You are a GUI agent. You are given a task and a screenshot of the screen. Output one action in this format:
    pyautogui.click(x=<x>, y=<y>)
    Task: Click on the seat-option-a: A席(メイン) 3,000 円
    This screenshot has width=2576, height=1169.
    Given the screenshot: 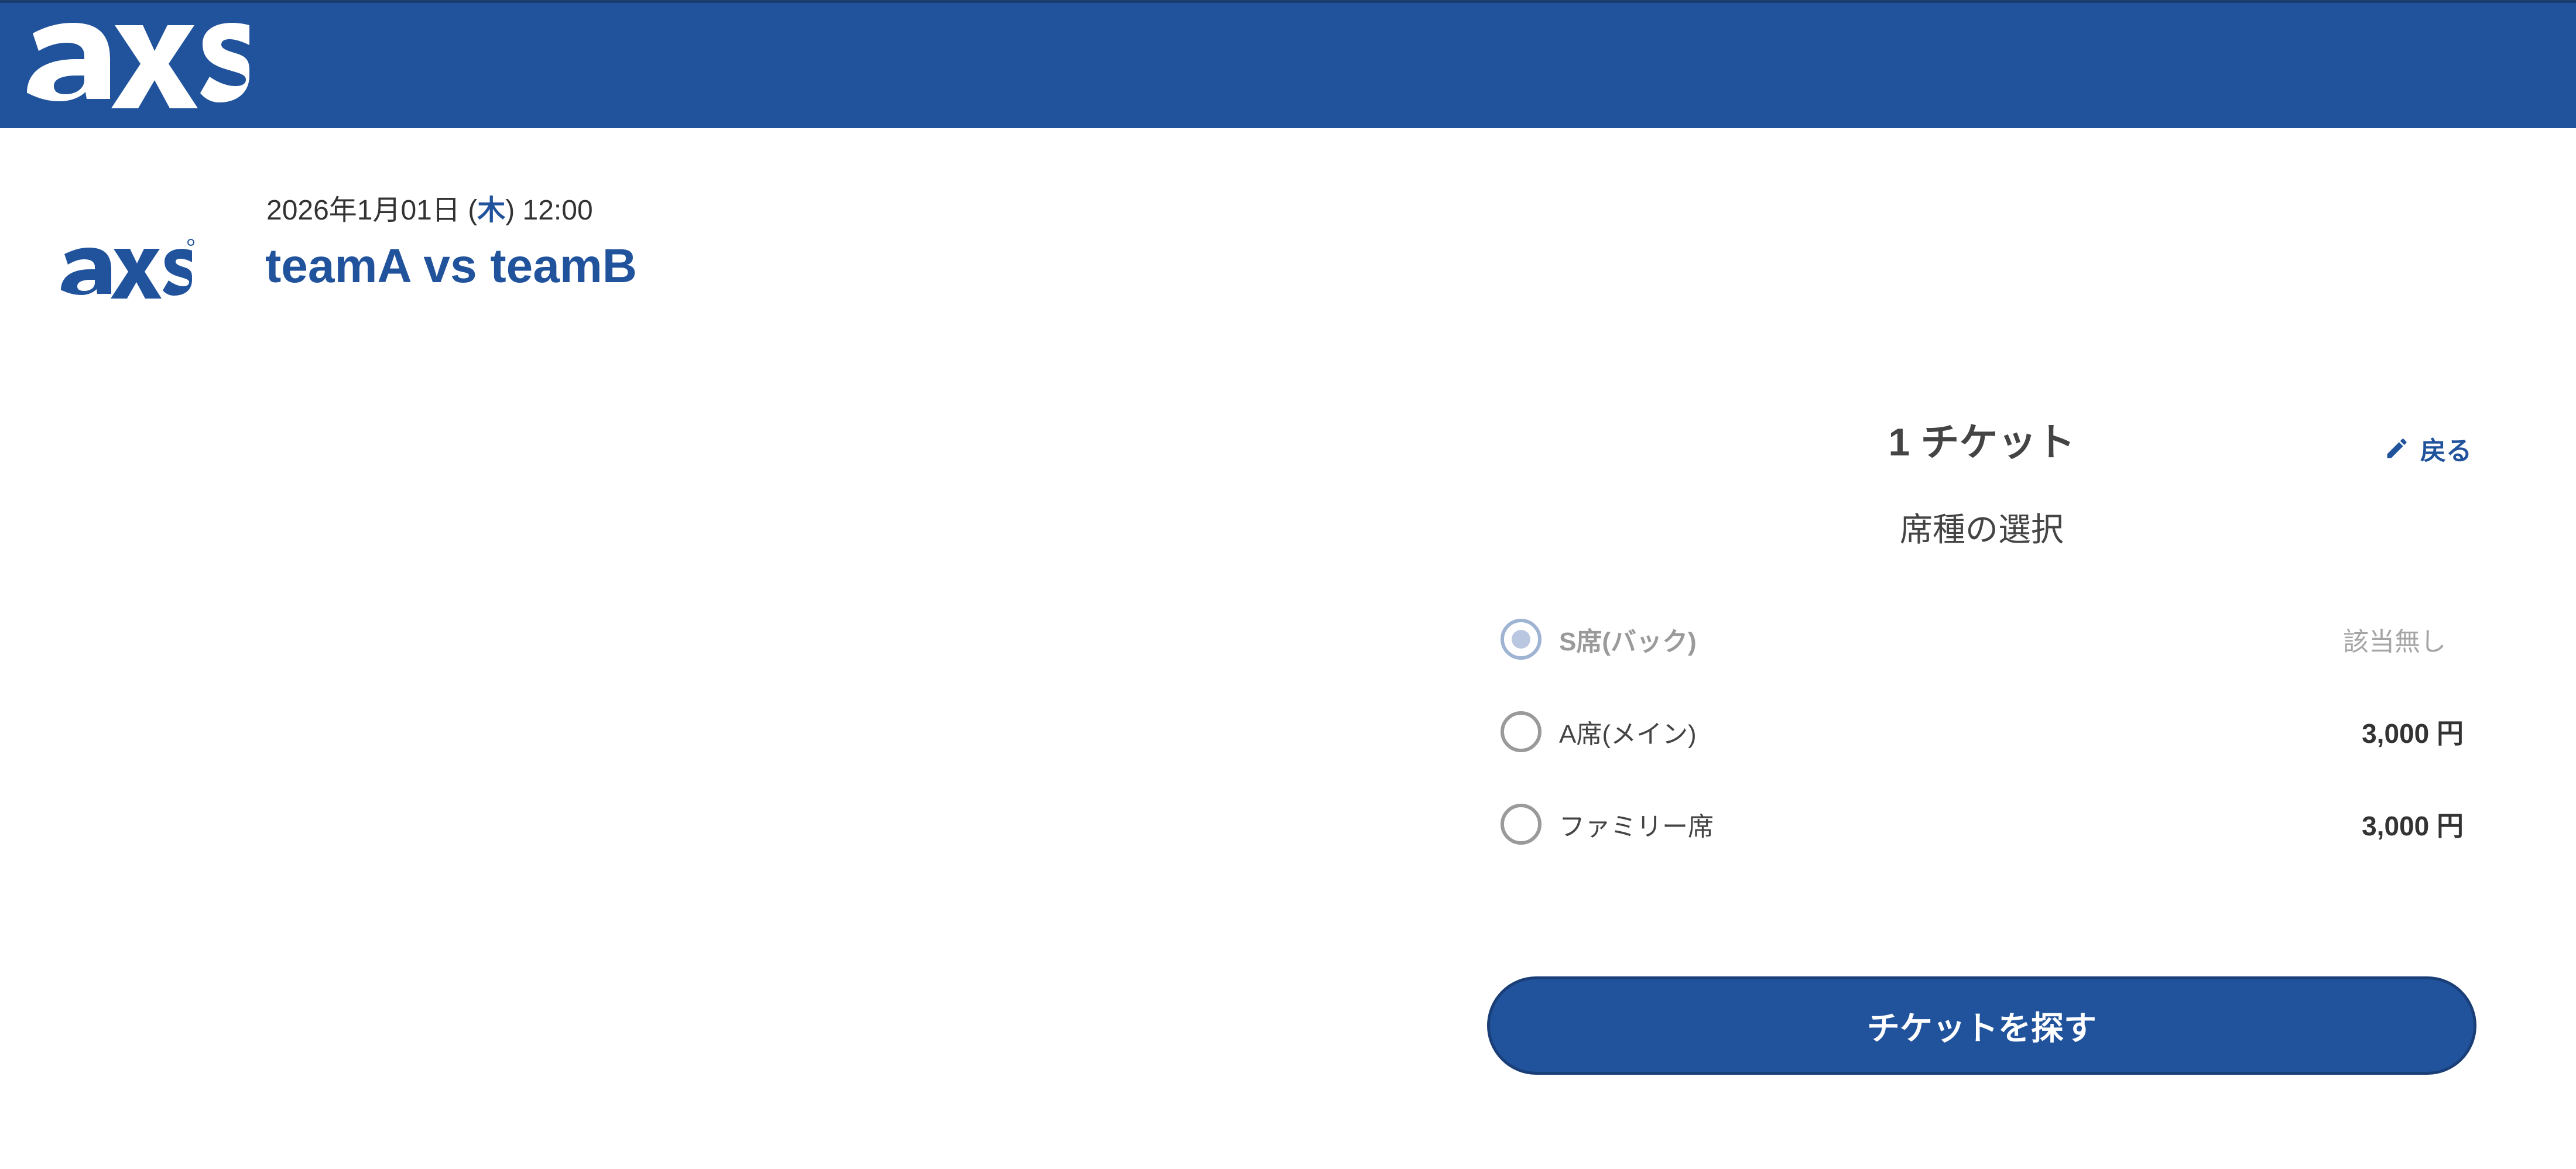 What is the action you would take?
    pyautogui.click(x=1982, y=731)
    